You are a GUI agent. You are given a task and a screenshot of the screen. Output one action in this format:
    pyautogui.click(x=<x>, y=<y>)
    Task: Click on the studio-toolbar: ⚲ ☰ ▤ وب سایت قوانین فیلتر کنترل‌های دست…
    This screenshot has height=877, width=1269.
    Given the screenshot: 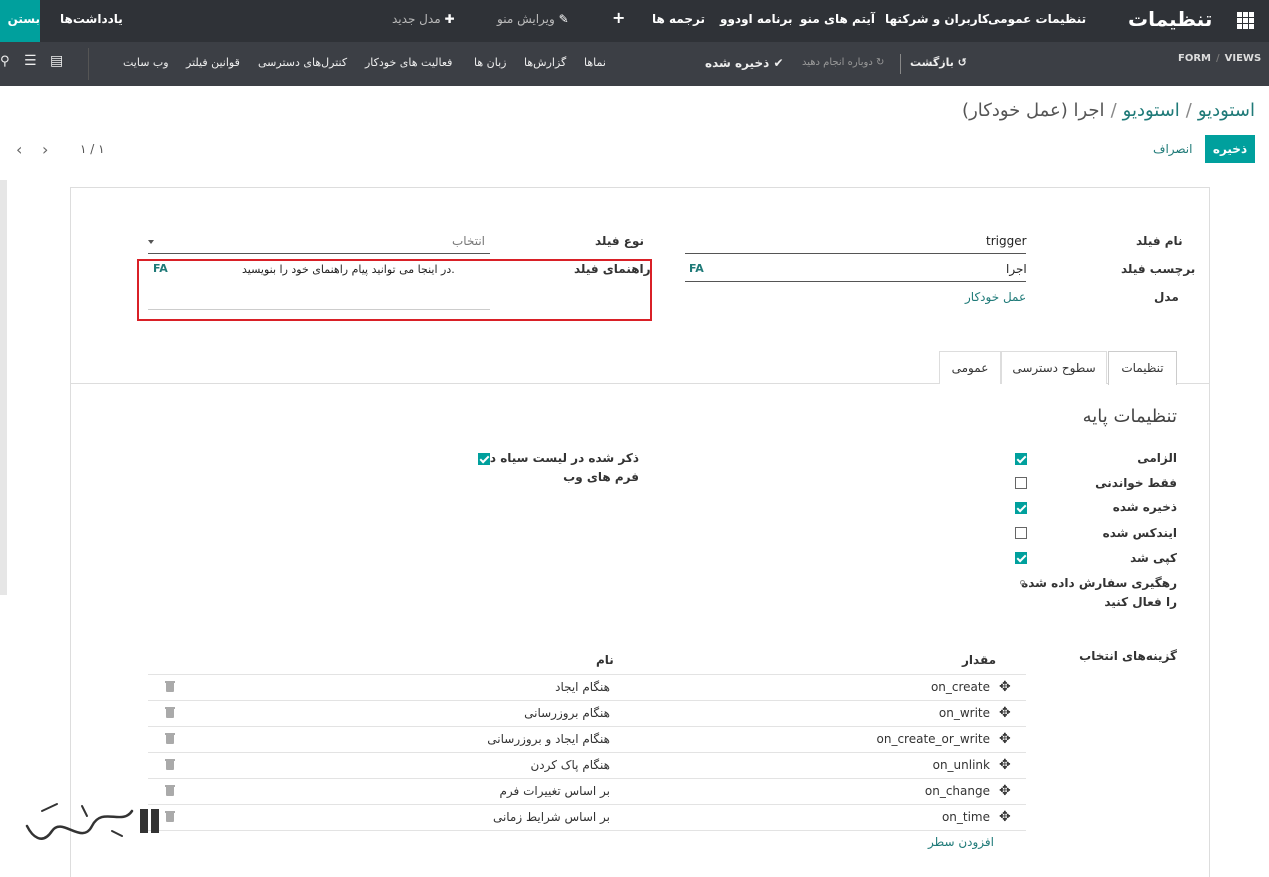 What is the action you would take?
    pyautogui.click(x=634, y=64)
    